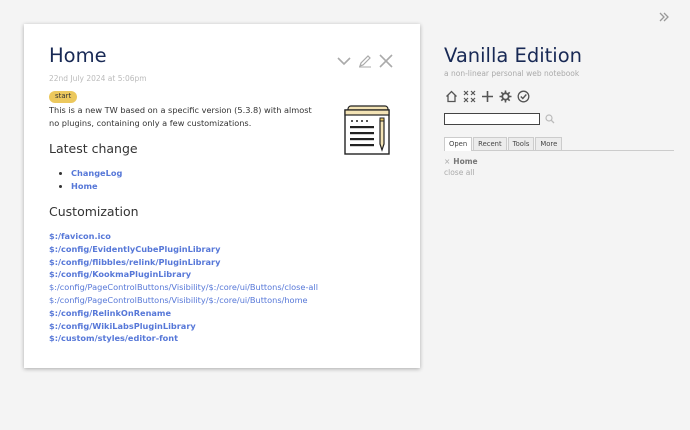 The image size is (690, 430). What do you see at coordinates (490, 143) in the screenshot?
I see `tab-recent: Recent` at bounding box center [490, 143].